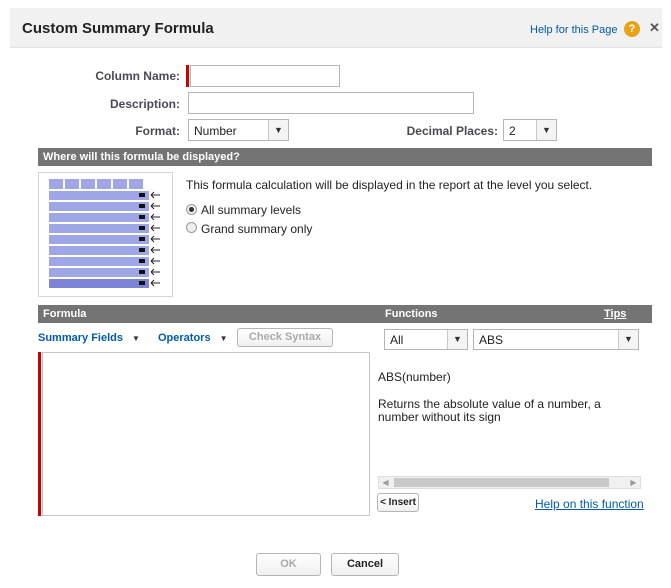 The height and width of the screenshot is (588, 671). What do you see at coordinates (345, 157) in the screenshot?
I see `display-section-header: Where will this formula be displayed?` at bounding box center [345, 157].